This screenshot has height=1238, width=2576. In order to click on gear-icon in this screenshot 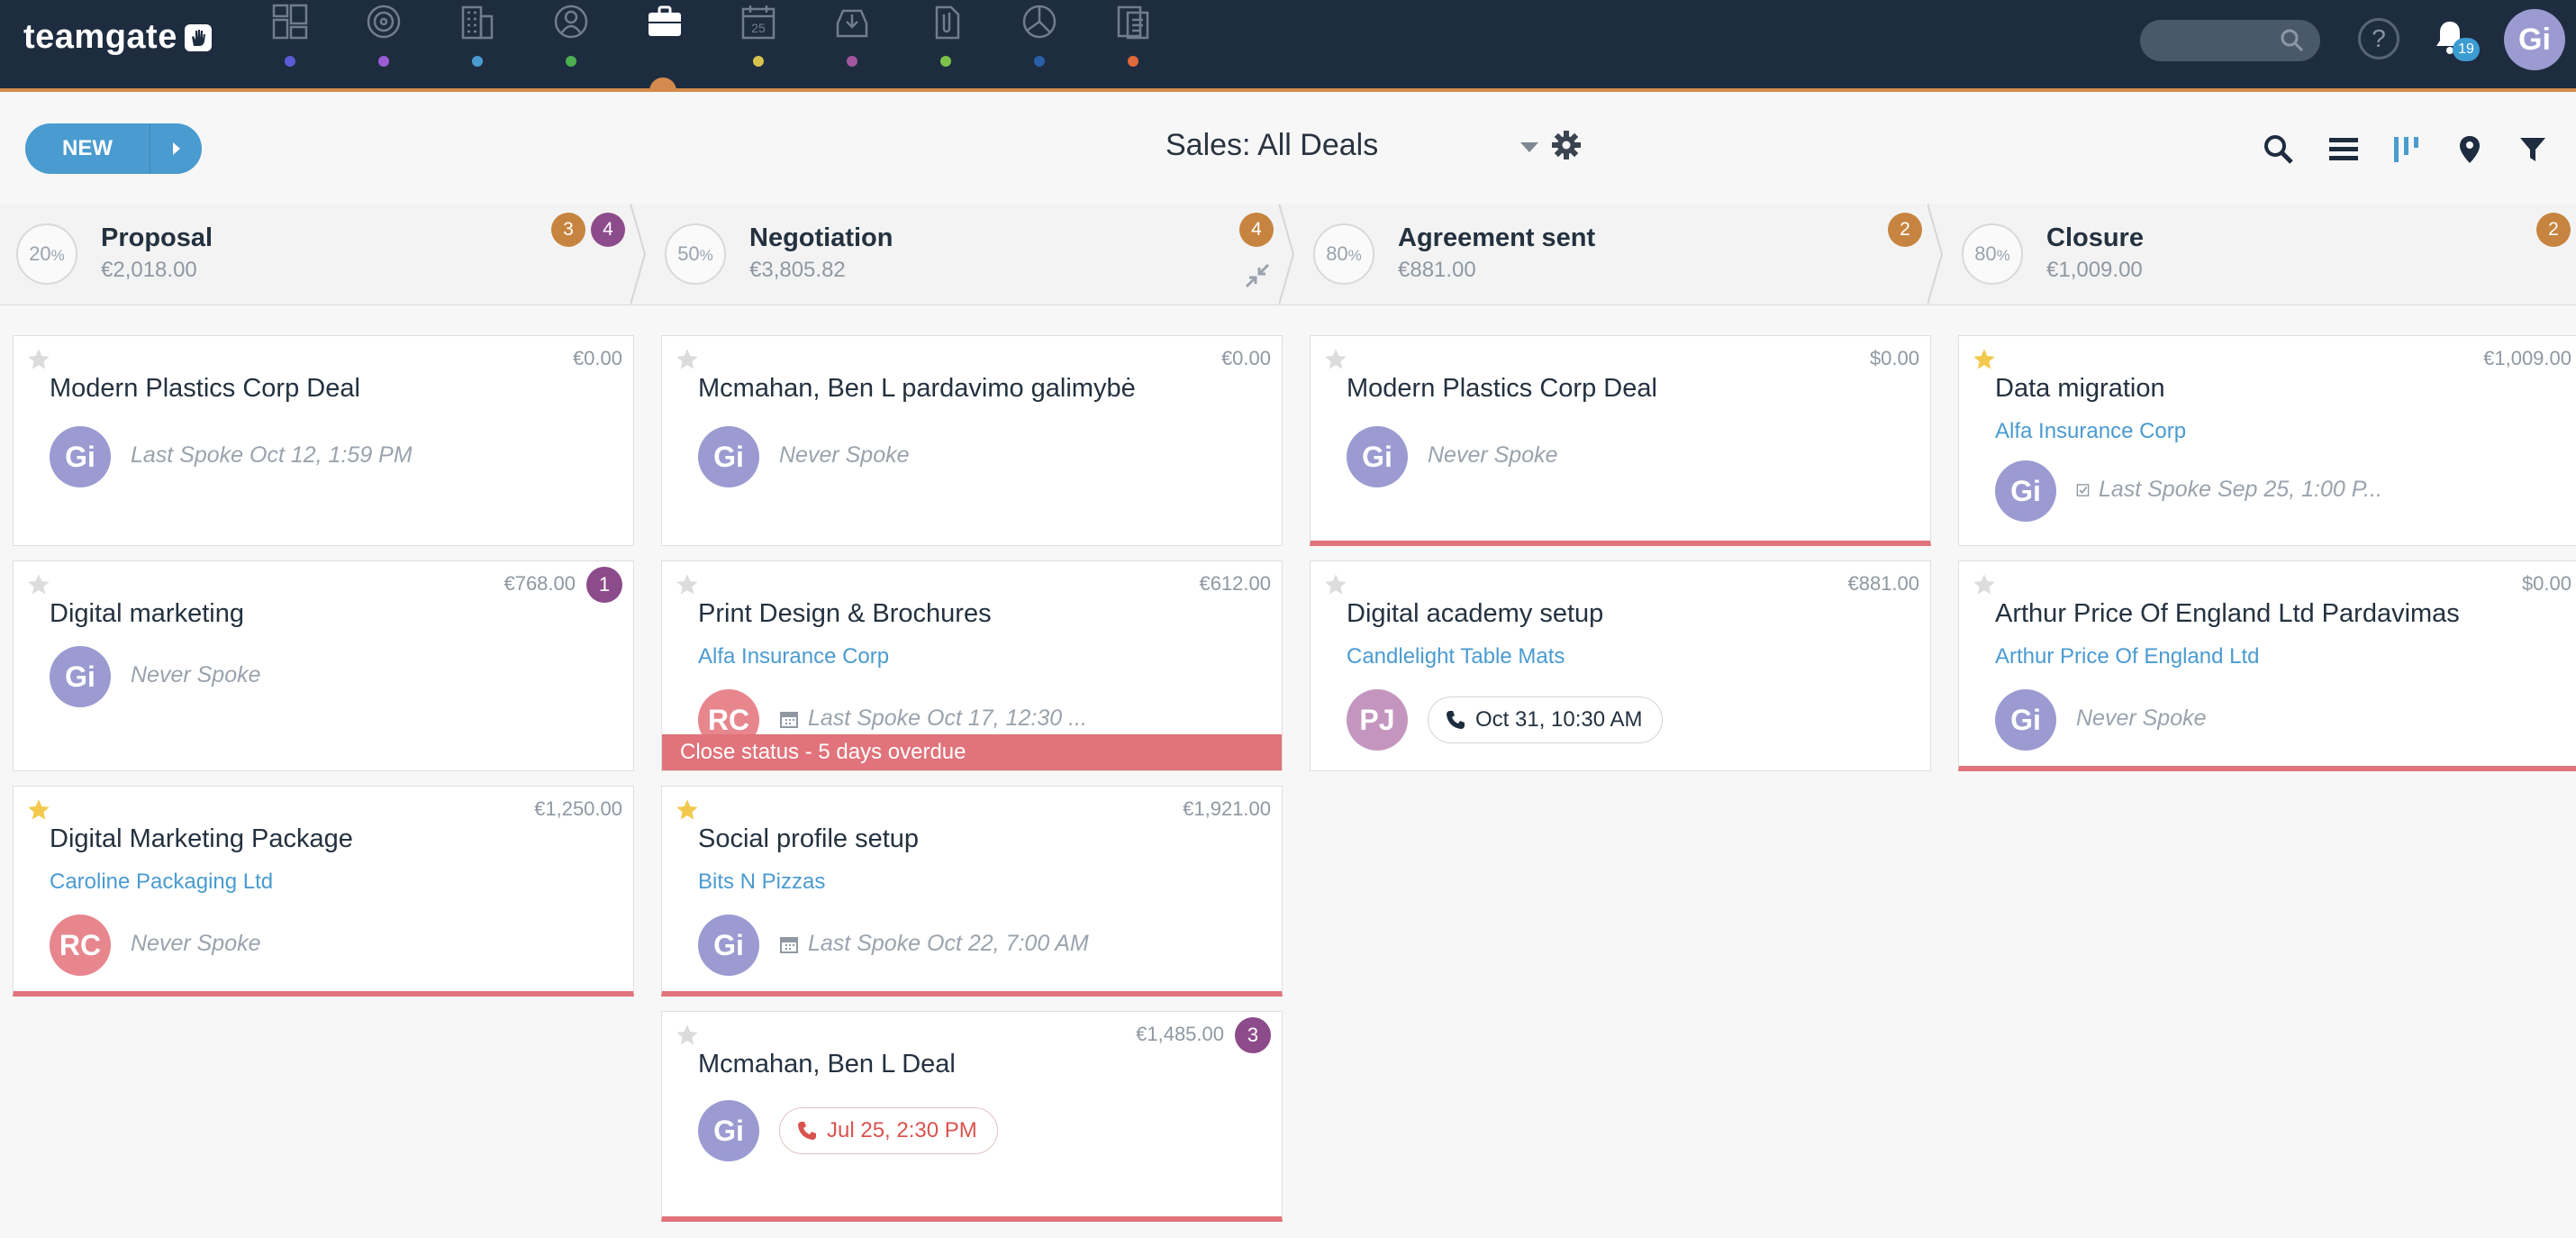, I will do `click(1566, 145)`.